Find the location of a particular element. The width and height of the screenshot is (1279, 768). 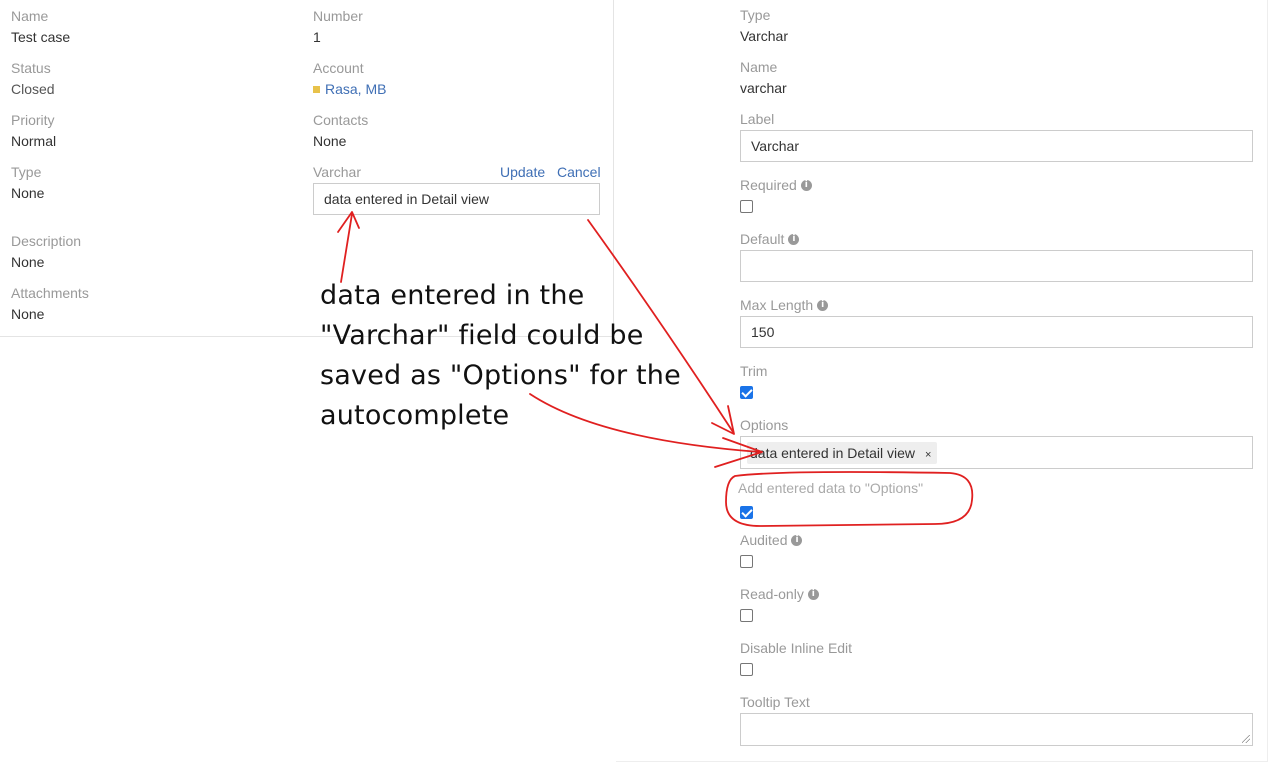

fm-audited-text: Audited is located at coordinates (764, 540).